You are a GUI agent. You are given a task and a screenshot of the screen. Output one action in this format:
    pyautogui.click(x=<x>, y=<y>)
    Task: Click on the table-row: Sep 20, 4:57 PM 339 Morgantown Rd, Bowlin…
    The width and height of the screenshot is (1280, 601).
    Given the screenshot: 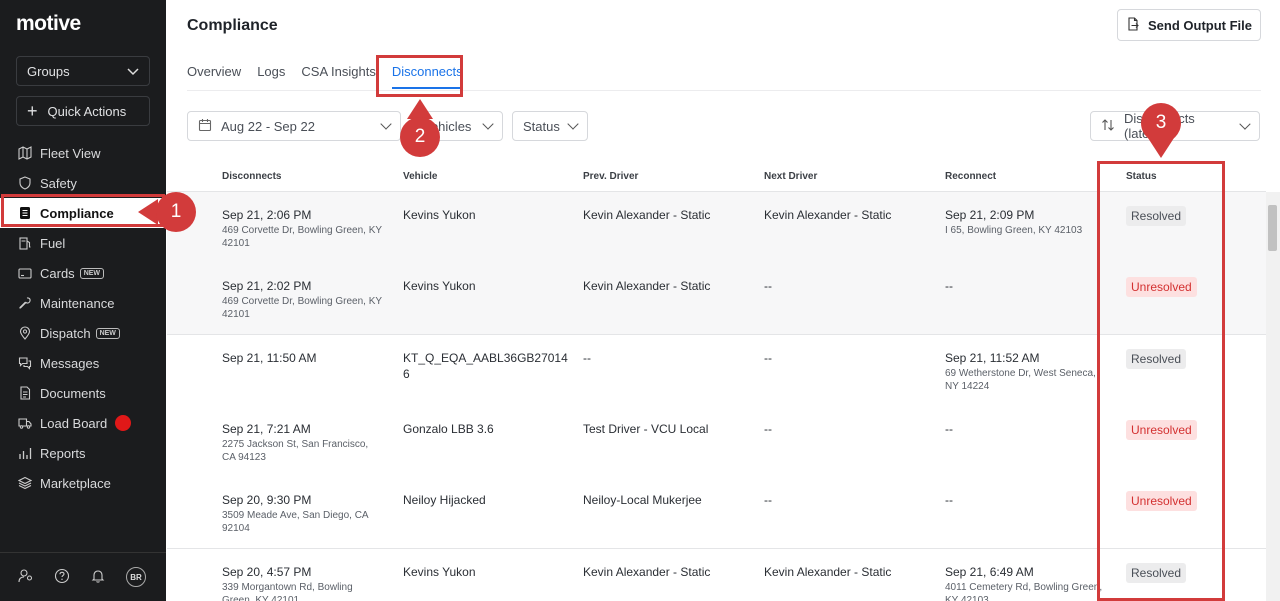 What is the action you would take?
    pyautogui.click(x=716, y=575)
    